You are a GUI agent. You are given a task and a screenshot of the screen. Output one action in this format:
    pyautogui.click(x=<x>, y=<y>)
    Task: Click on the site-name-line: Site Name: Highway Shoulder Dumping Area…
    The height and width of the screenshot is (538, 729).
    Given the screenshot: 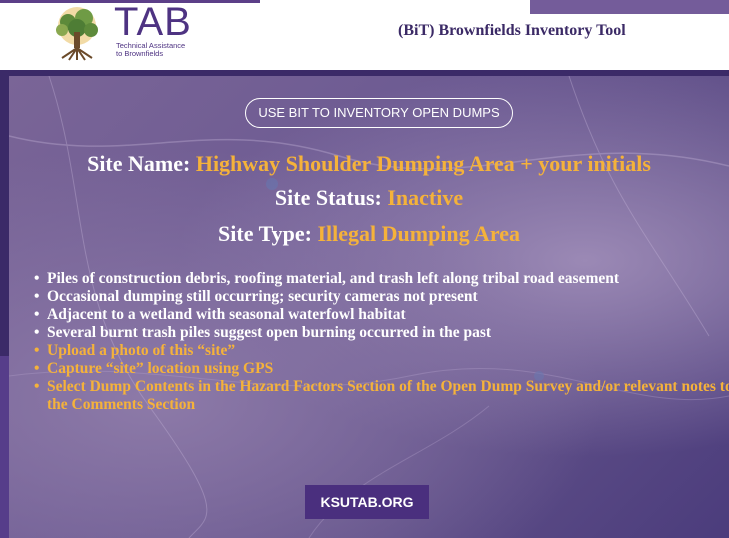 What is the action you would take?
    pyautogui.click(x=369, y=164)
    